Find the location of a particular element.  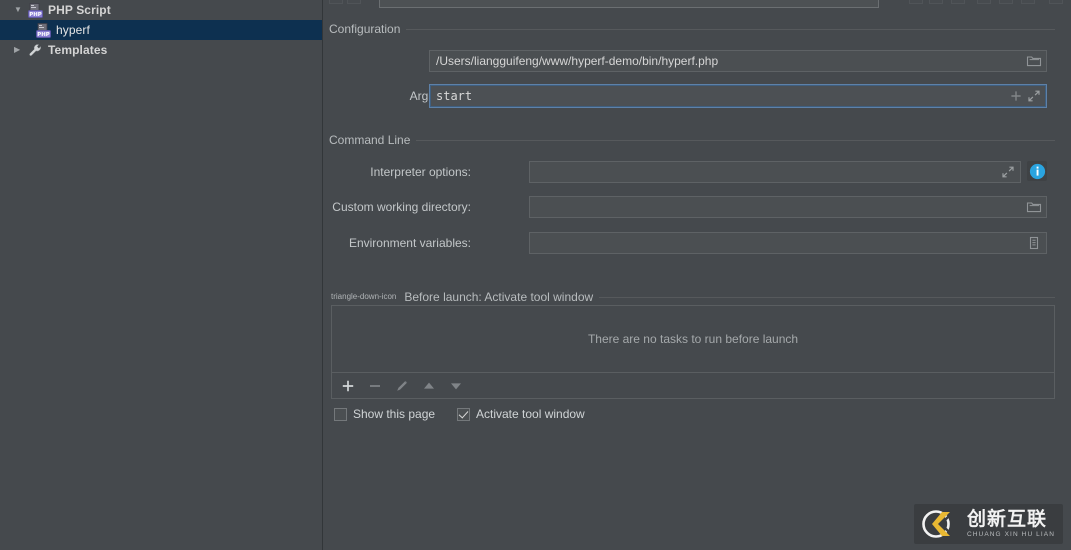

custom-working-directory-input is located at coordinates (788, 207).